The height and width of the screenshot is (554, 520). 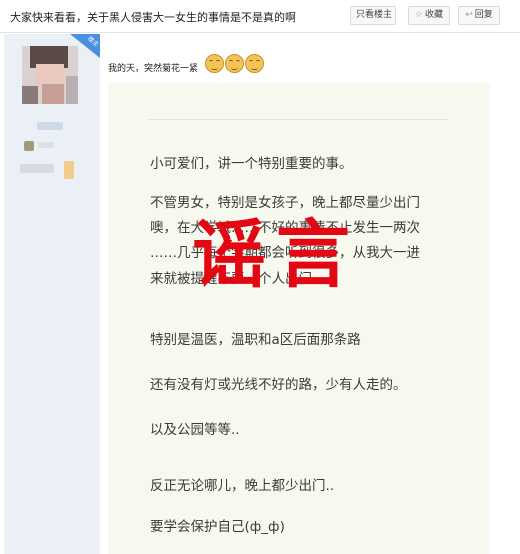 I want to click on only-op-button: 只看楼主, so click(x=373, y=15).